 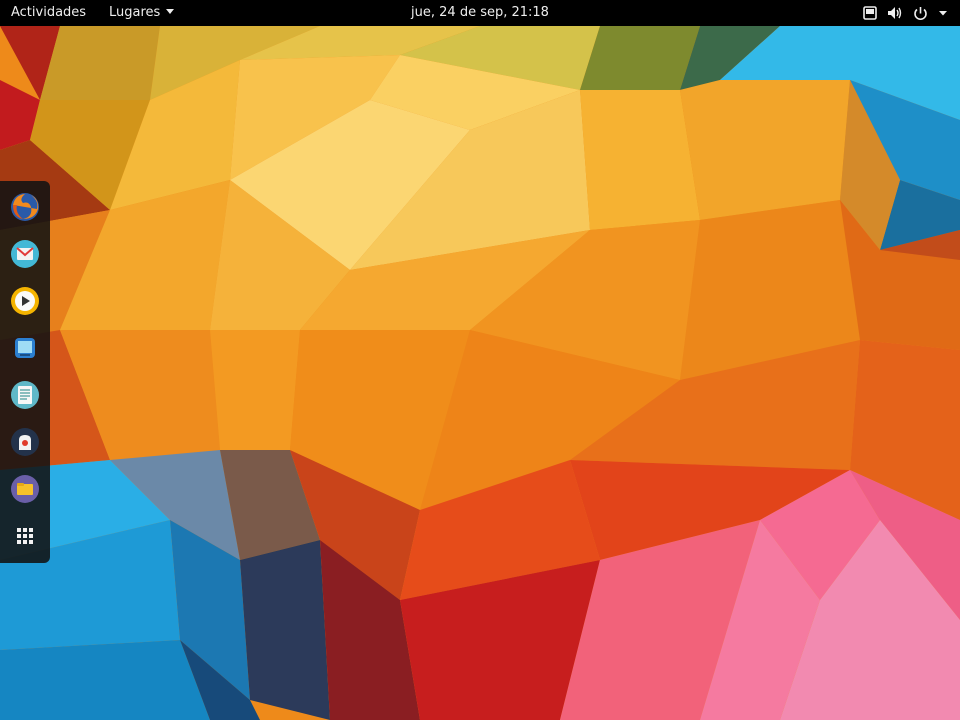 I want to click on notes-icon, so click(x=25, y=395).